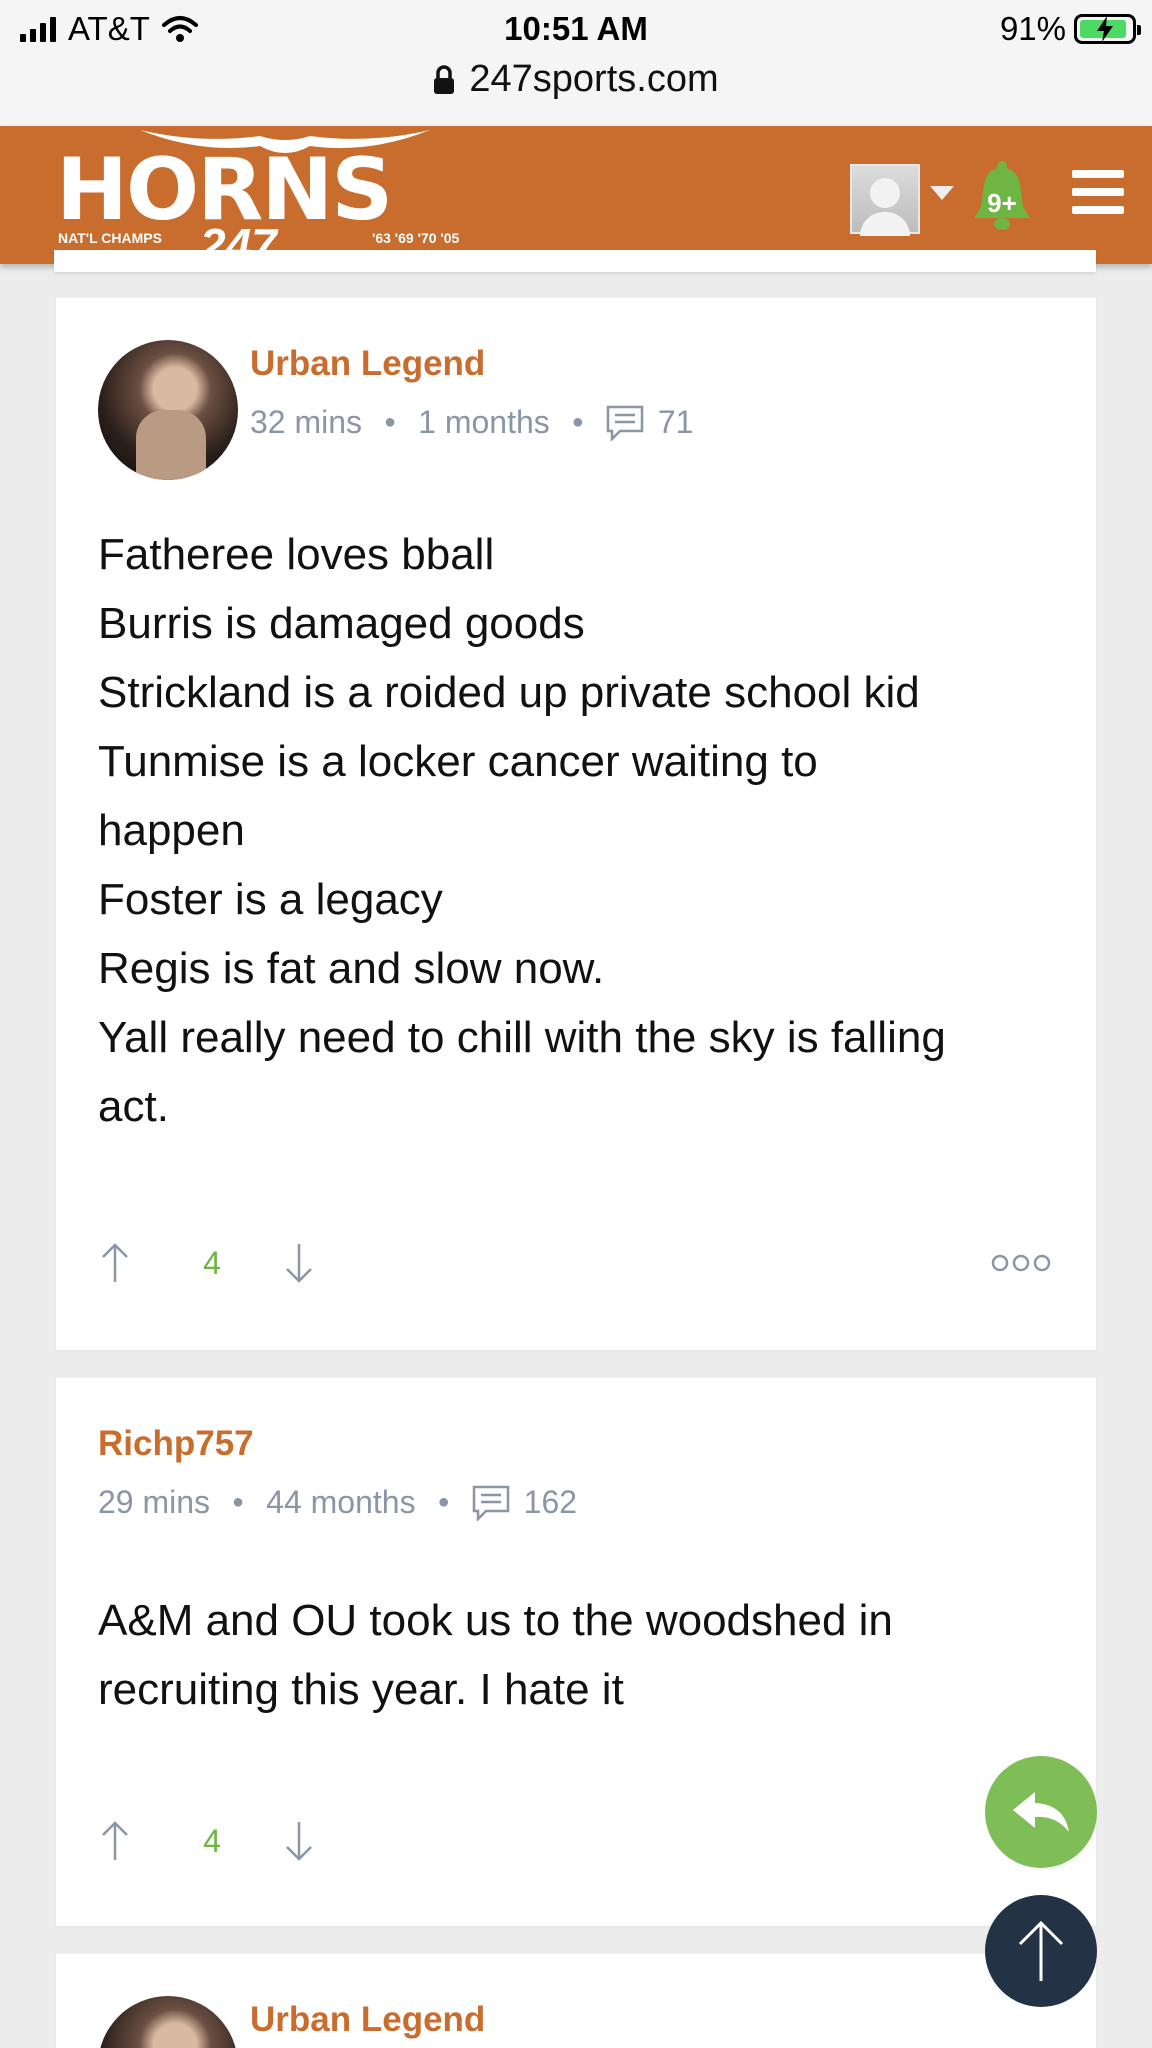 The image size is (1152, 2048). I want to click on address-bar: 247sports.com, so click(576, 79).